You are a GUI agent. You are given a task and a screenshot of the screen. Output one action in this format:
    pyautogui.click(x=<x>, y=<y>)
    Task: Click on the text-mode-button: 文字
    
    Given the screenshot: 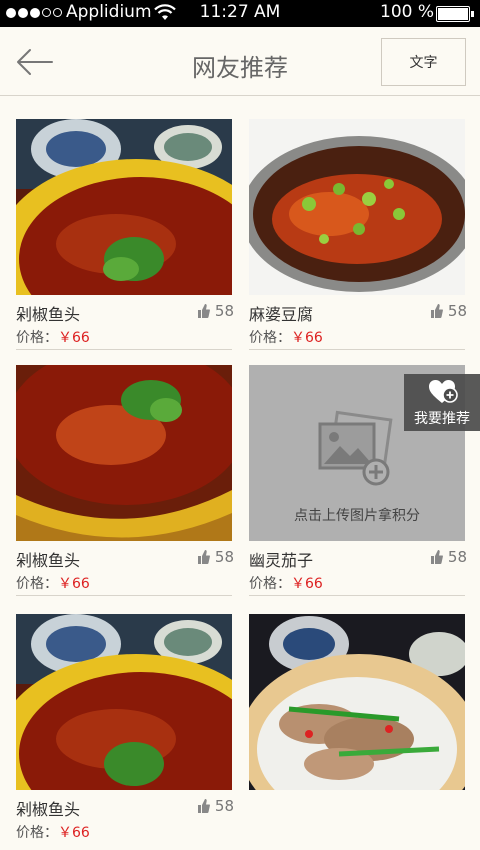 What is the action you would take?
    pyautogui.click(x=423, y=62)
    